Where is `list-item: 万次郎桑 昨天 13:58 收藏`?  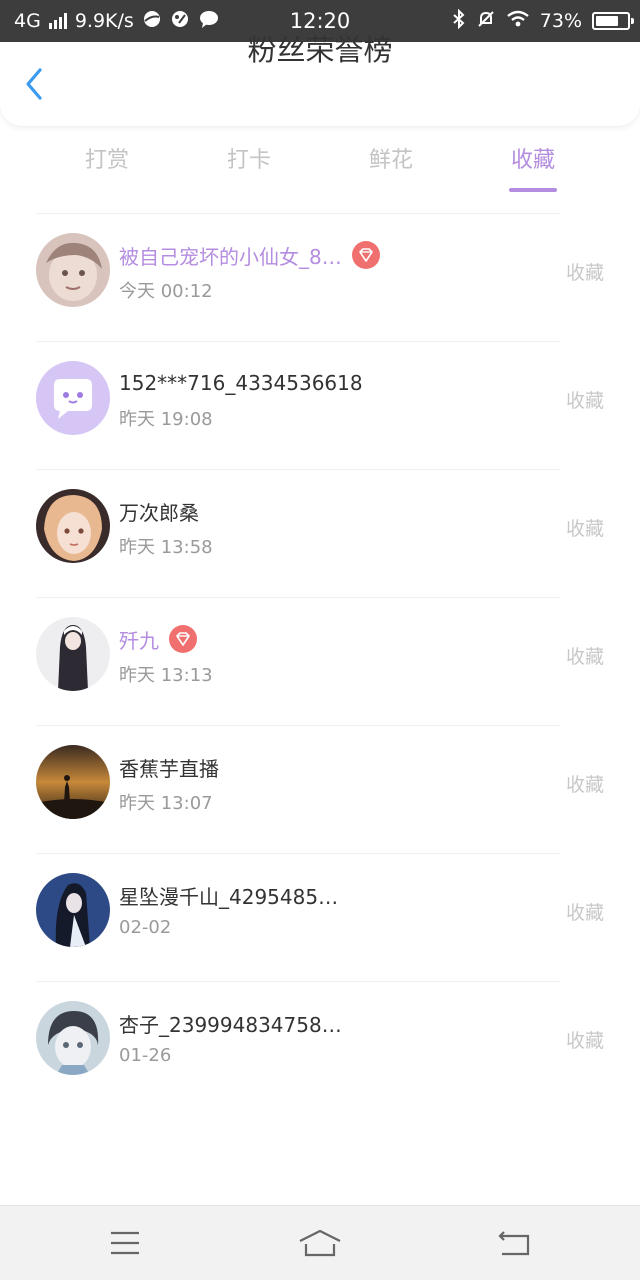 list-item: 万次郎桑 昨天 13:58 收藏 is located at coordinates (320, 534).